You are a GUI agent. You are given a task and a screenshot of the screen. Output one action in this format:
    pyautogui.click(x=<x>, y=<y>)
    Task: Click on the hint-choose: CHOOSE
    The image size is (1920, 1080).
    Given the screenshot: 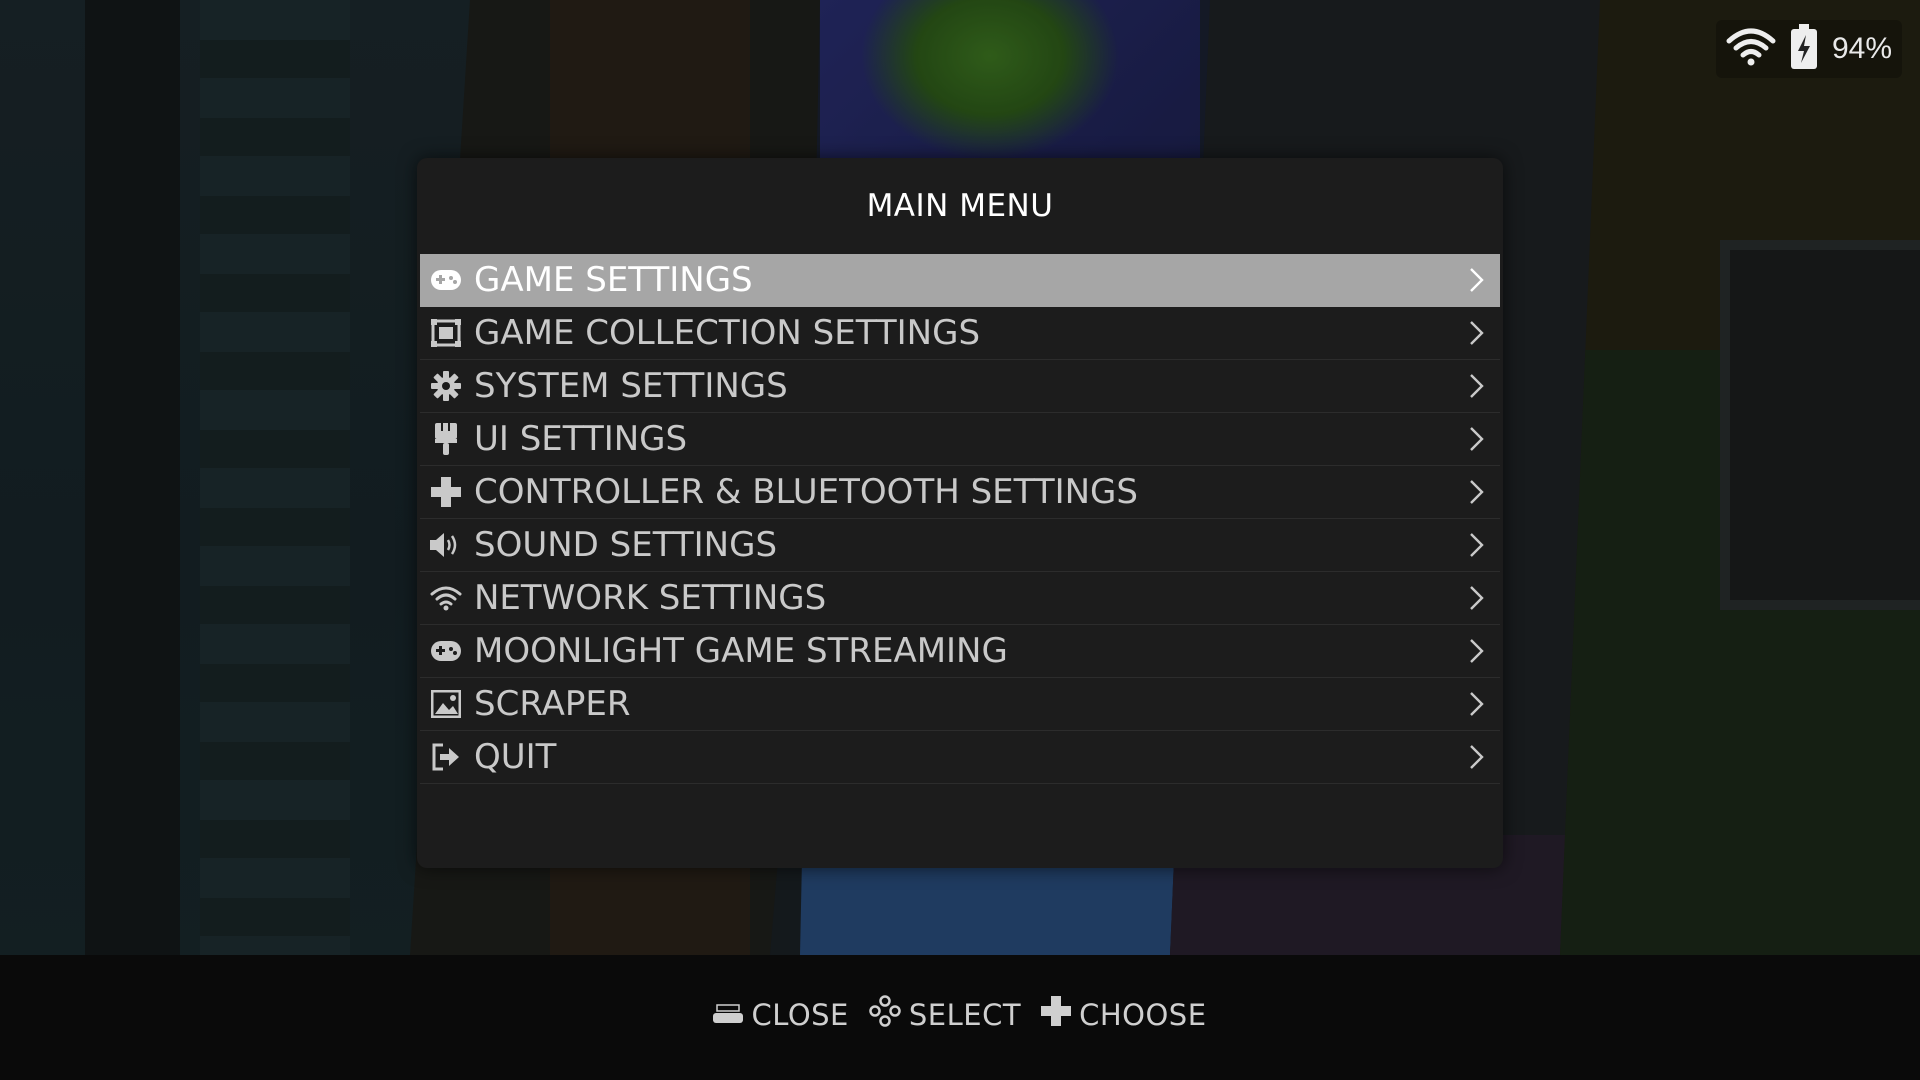 What is the action you would take?
    pyautogui.click(x=1123, y=1014)
    